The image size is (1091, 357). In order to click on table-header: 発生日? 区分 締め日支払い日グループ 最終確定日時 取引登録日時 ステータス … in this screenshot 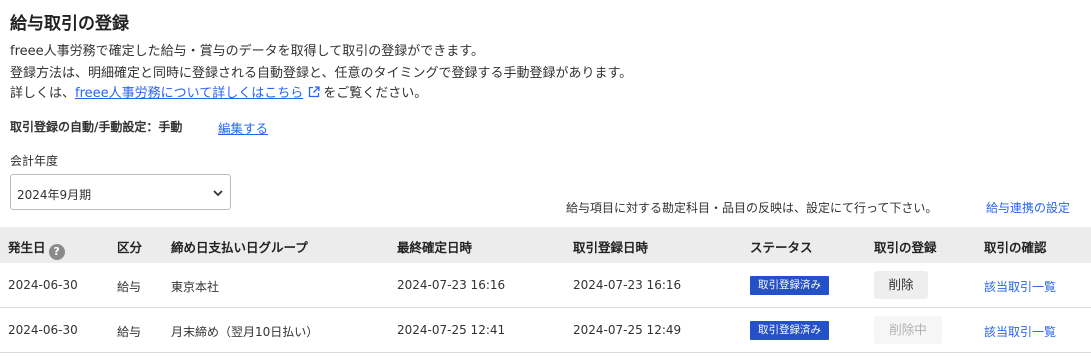, I will do `click(545, 245)`.